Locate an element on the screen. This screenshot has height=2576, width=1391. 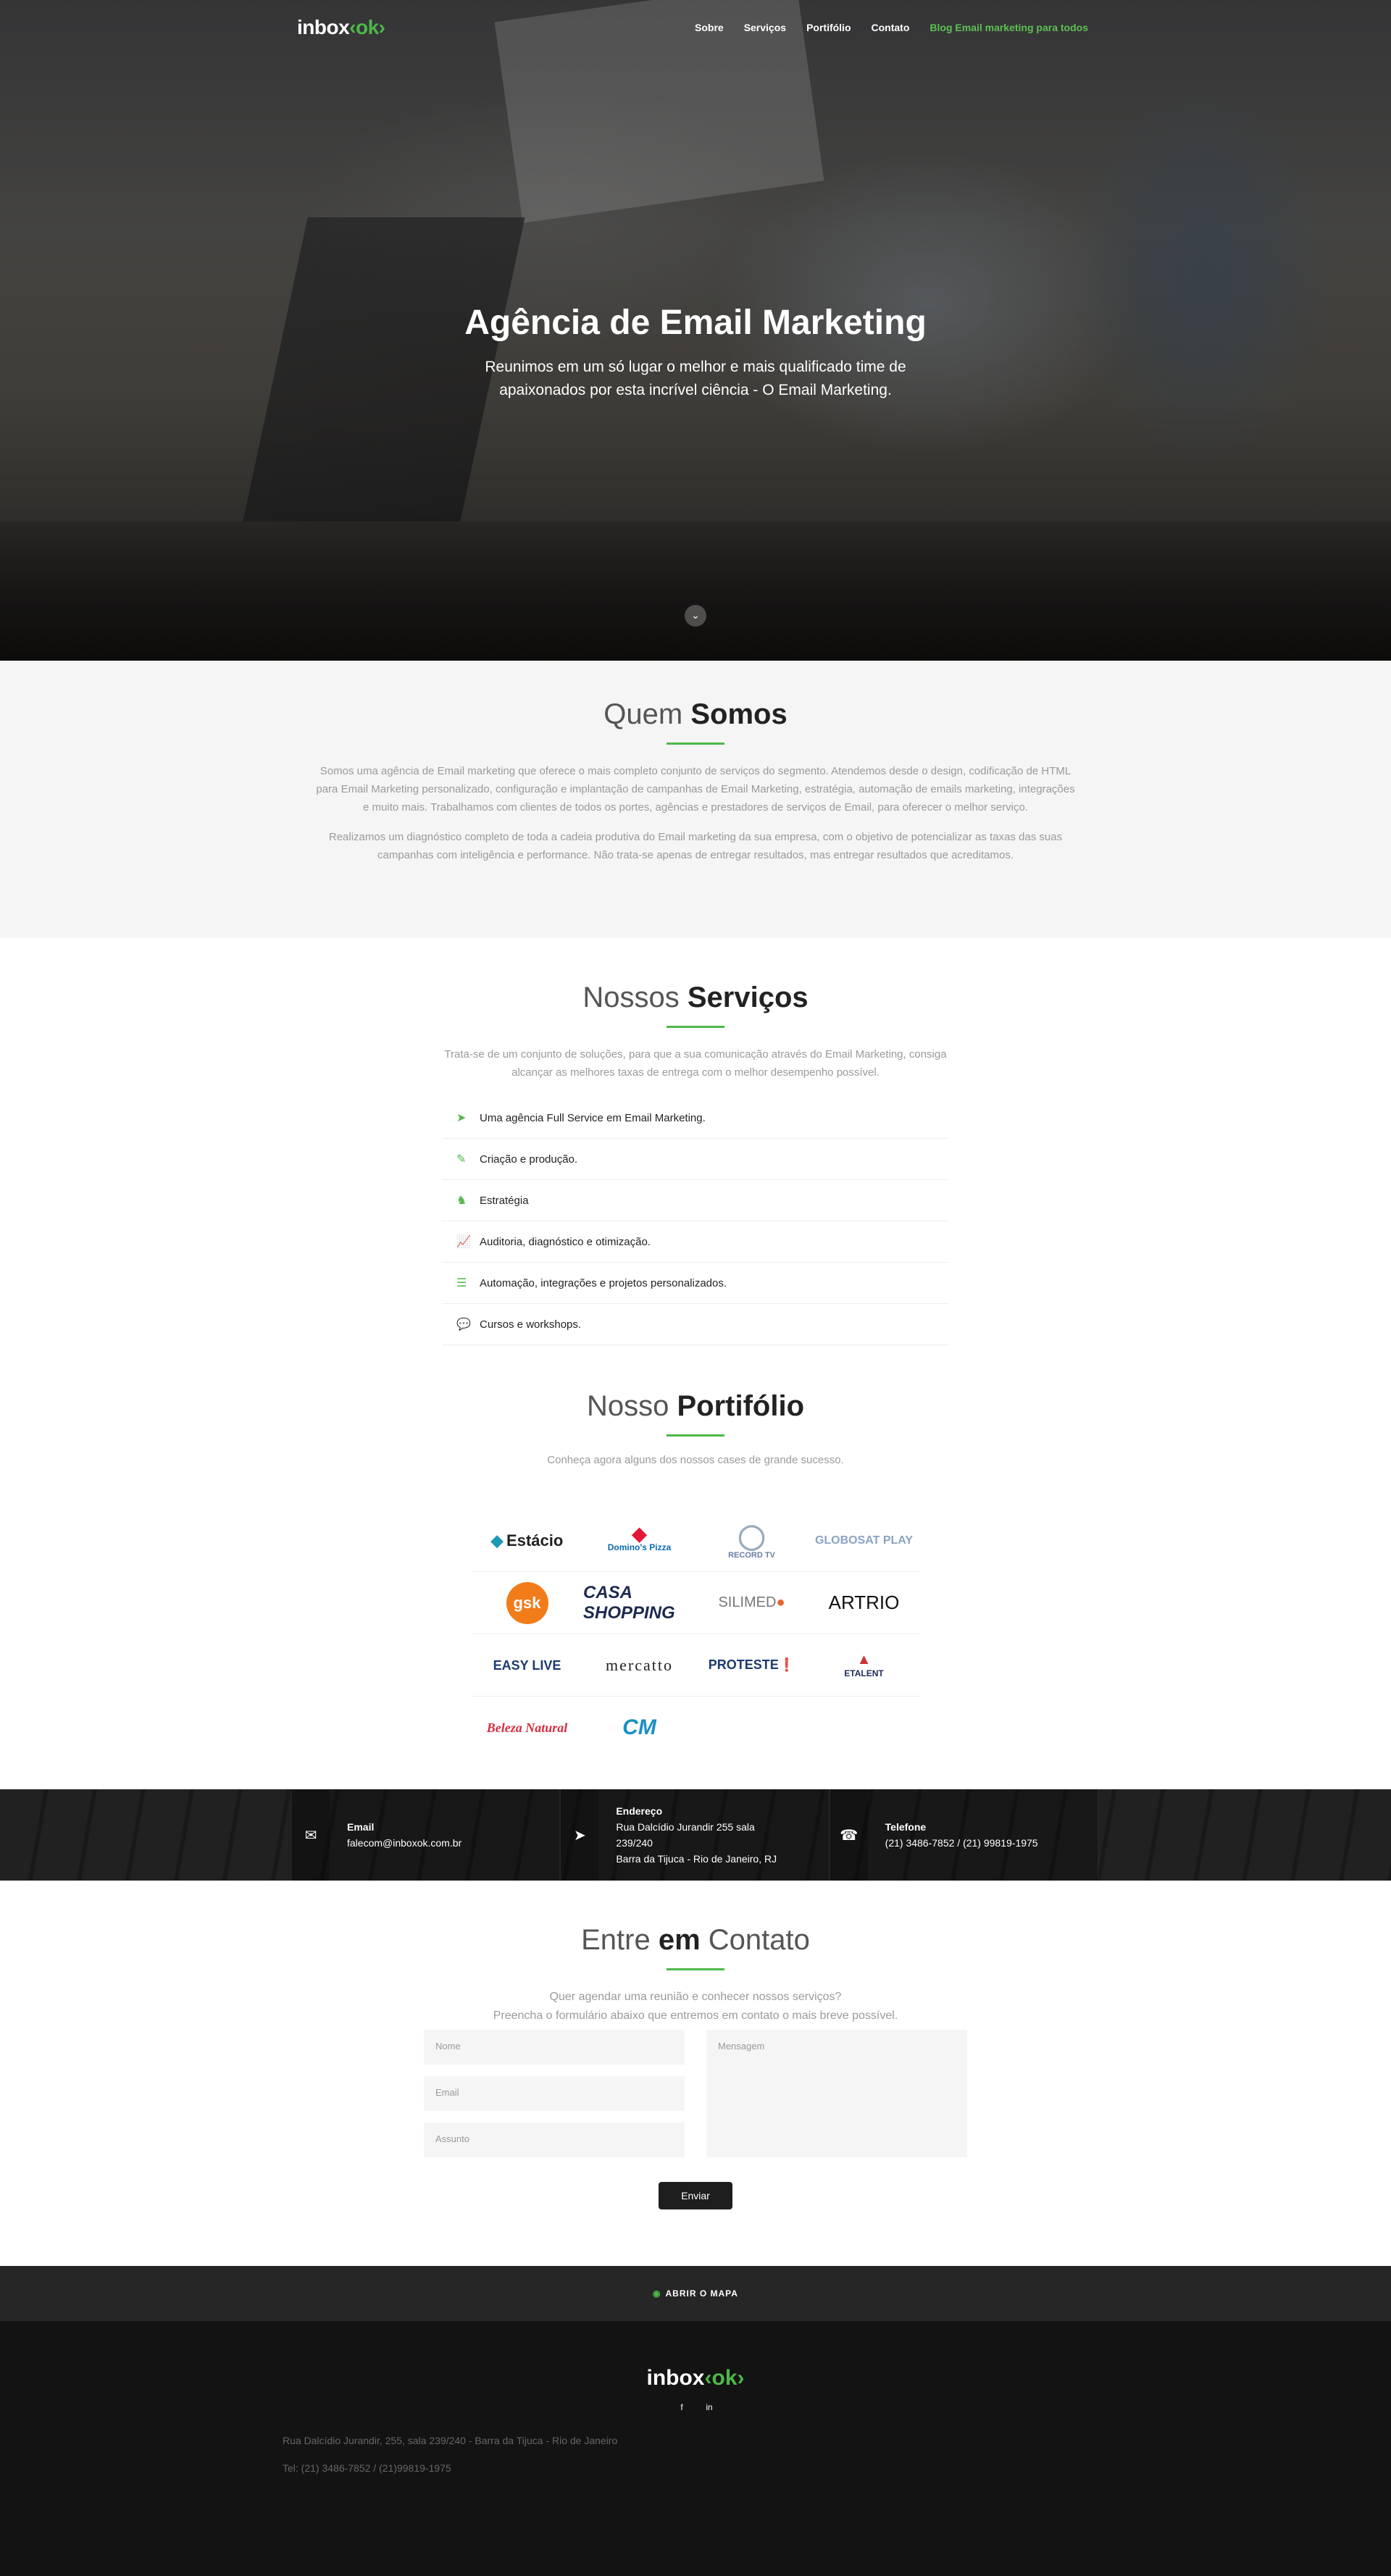
name-field: Nome is located at coordinates (554, 2047).